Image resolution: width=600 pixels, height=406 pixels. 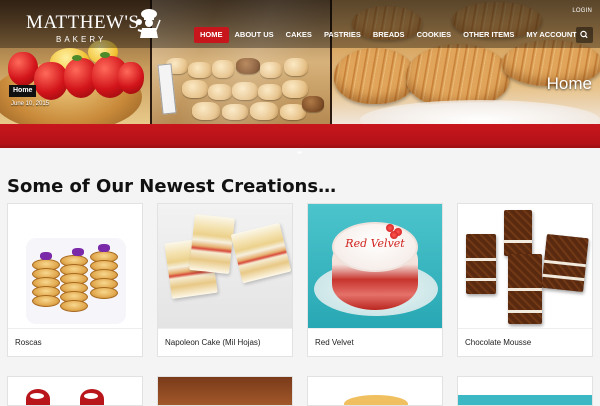 I want to click on scroll-indicator, so click(x=299, y=152).